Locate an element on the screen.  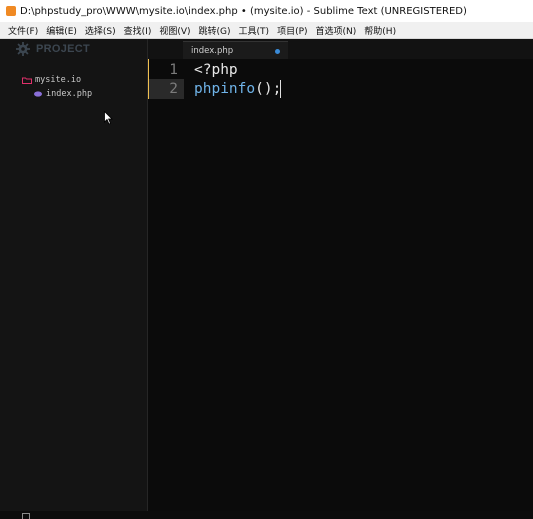
tab-bar: index.php is located at coordinates (340, 49).